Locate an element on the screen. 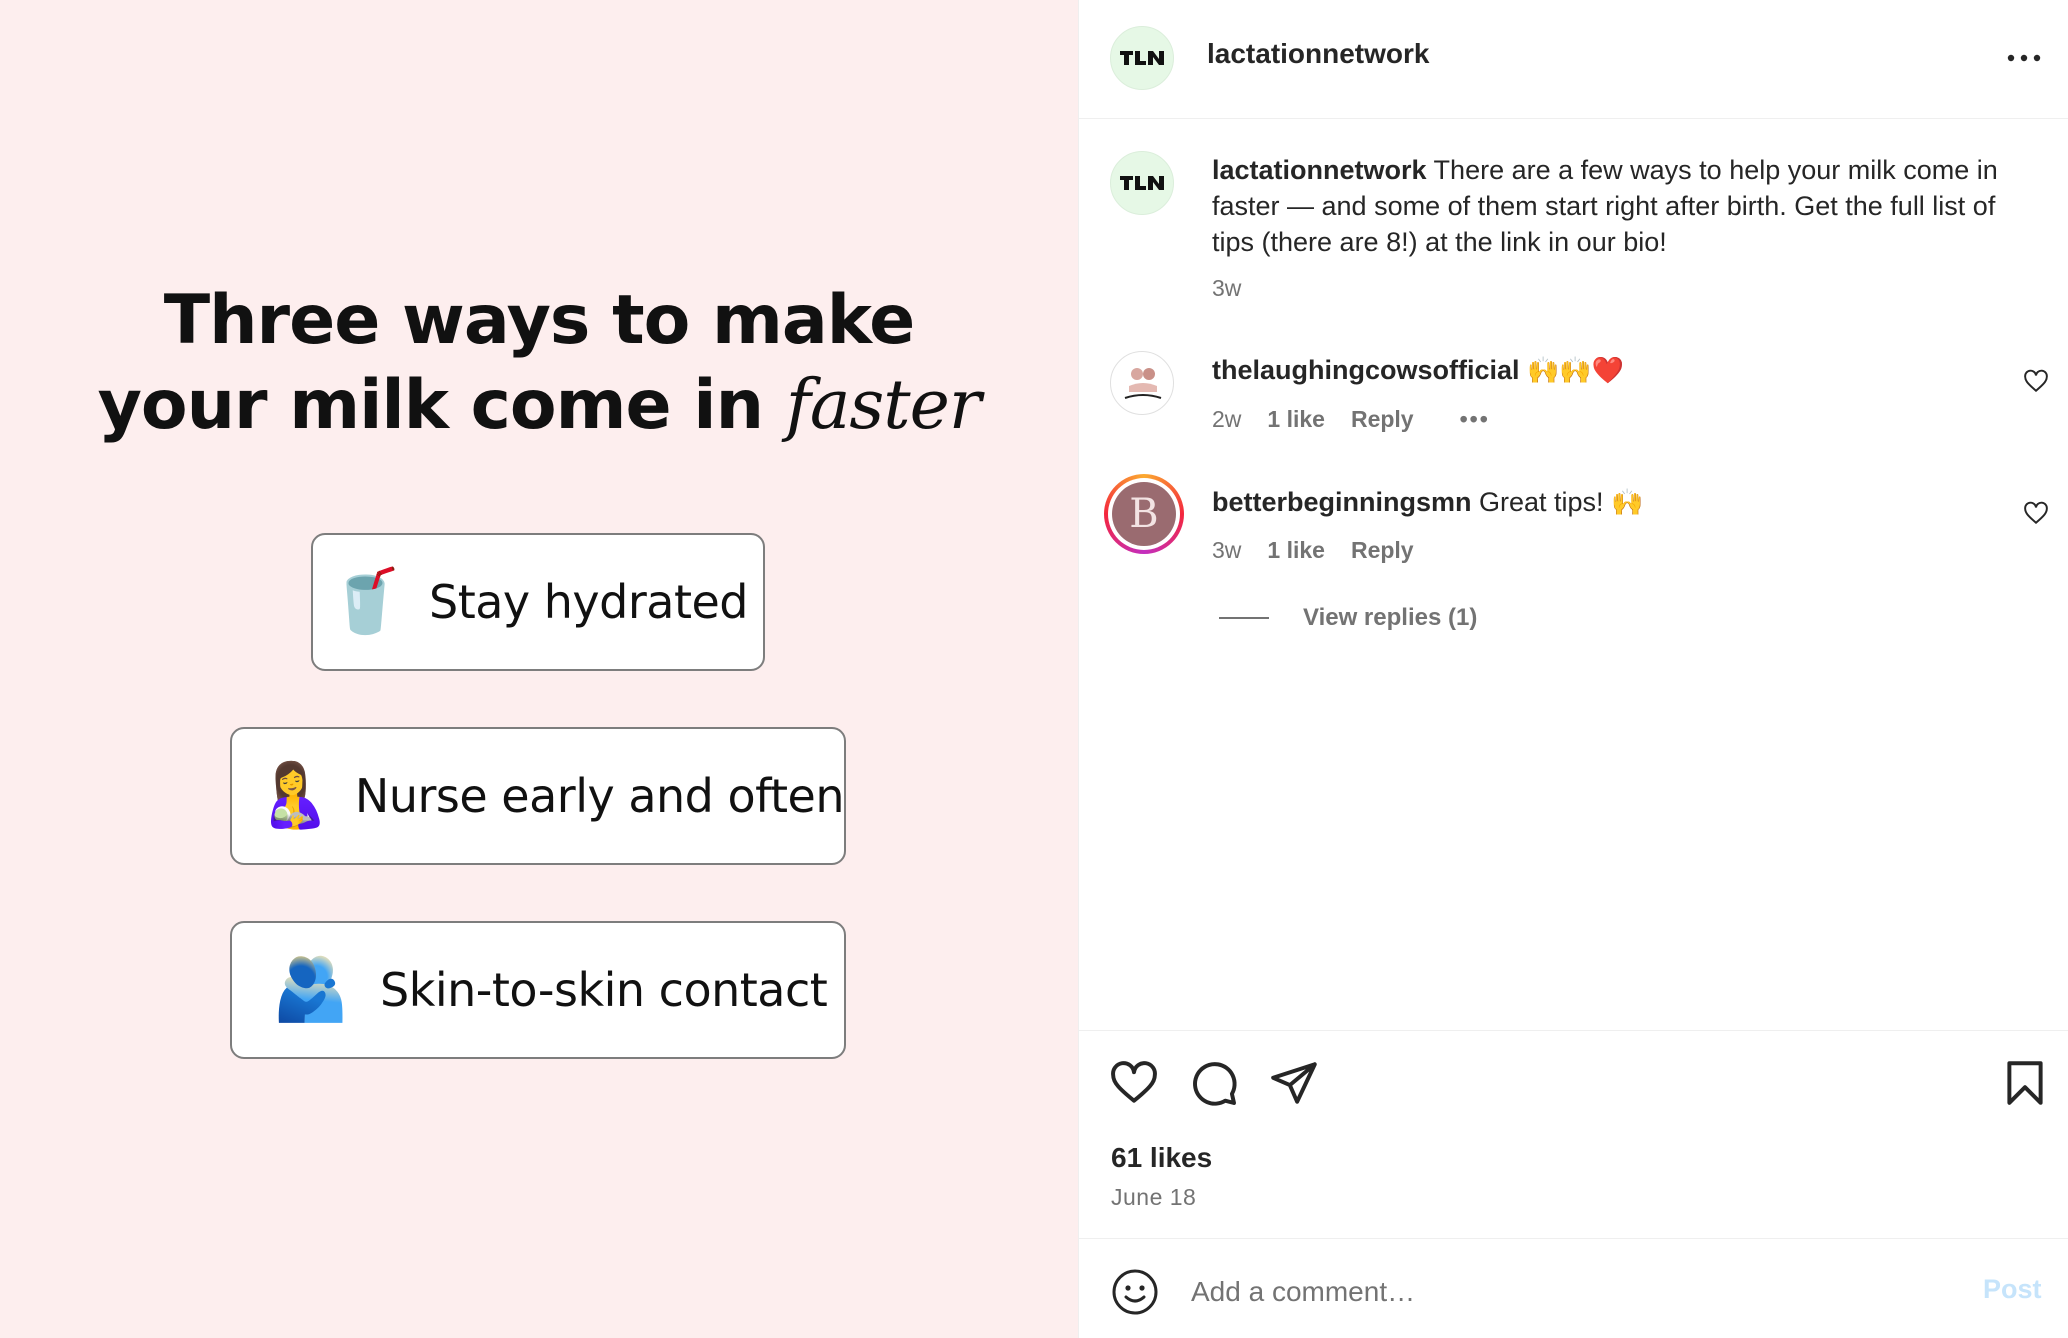  comment-bubble-icon is located at coordinates (1214, 1083).